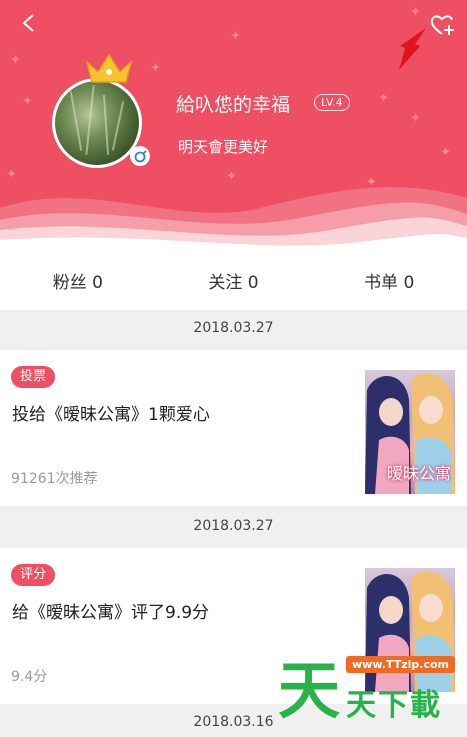 The image size is (467, 737). What do you see at coordinates (394, 705) in the screenshot?
I see `watermark-text: 天下載` at bounding box center [394, 705].